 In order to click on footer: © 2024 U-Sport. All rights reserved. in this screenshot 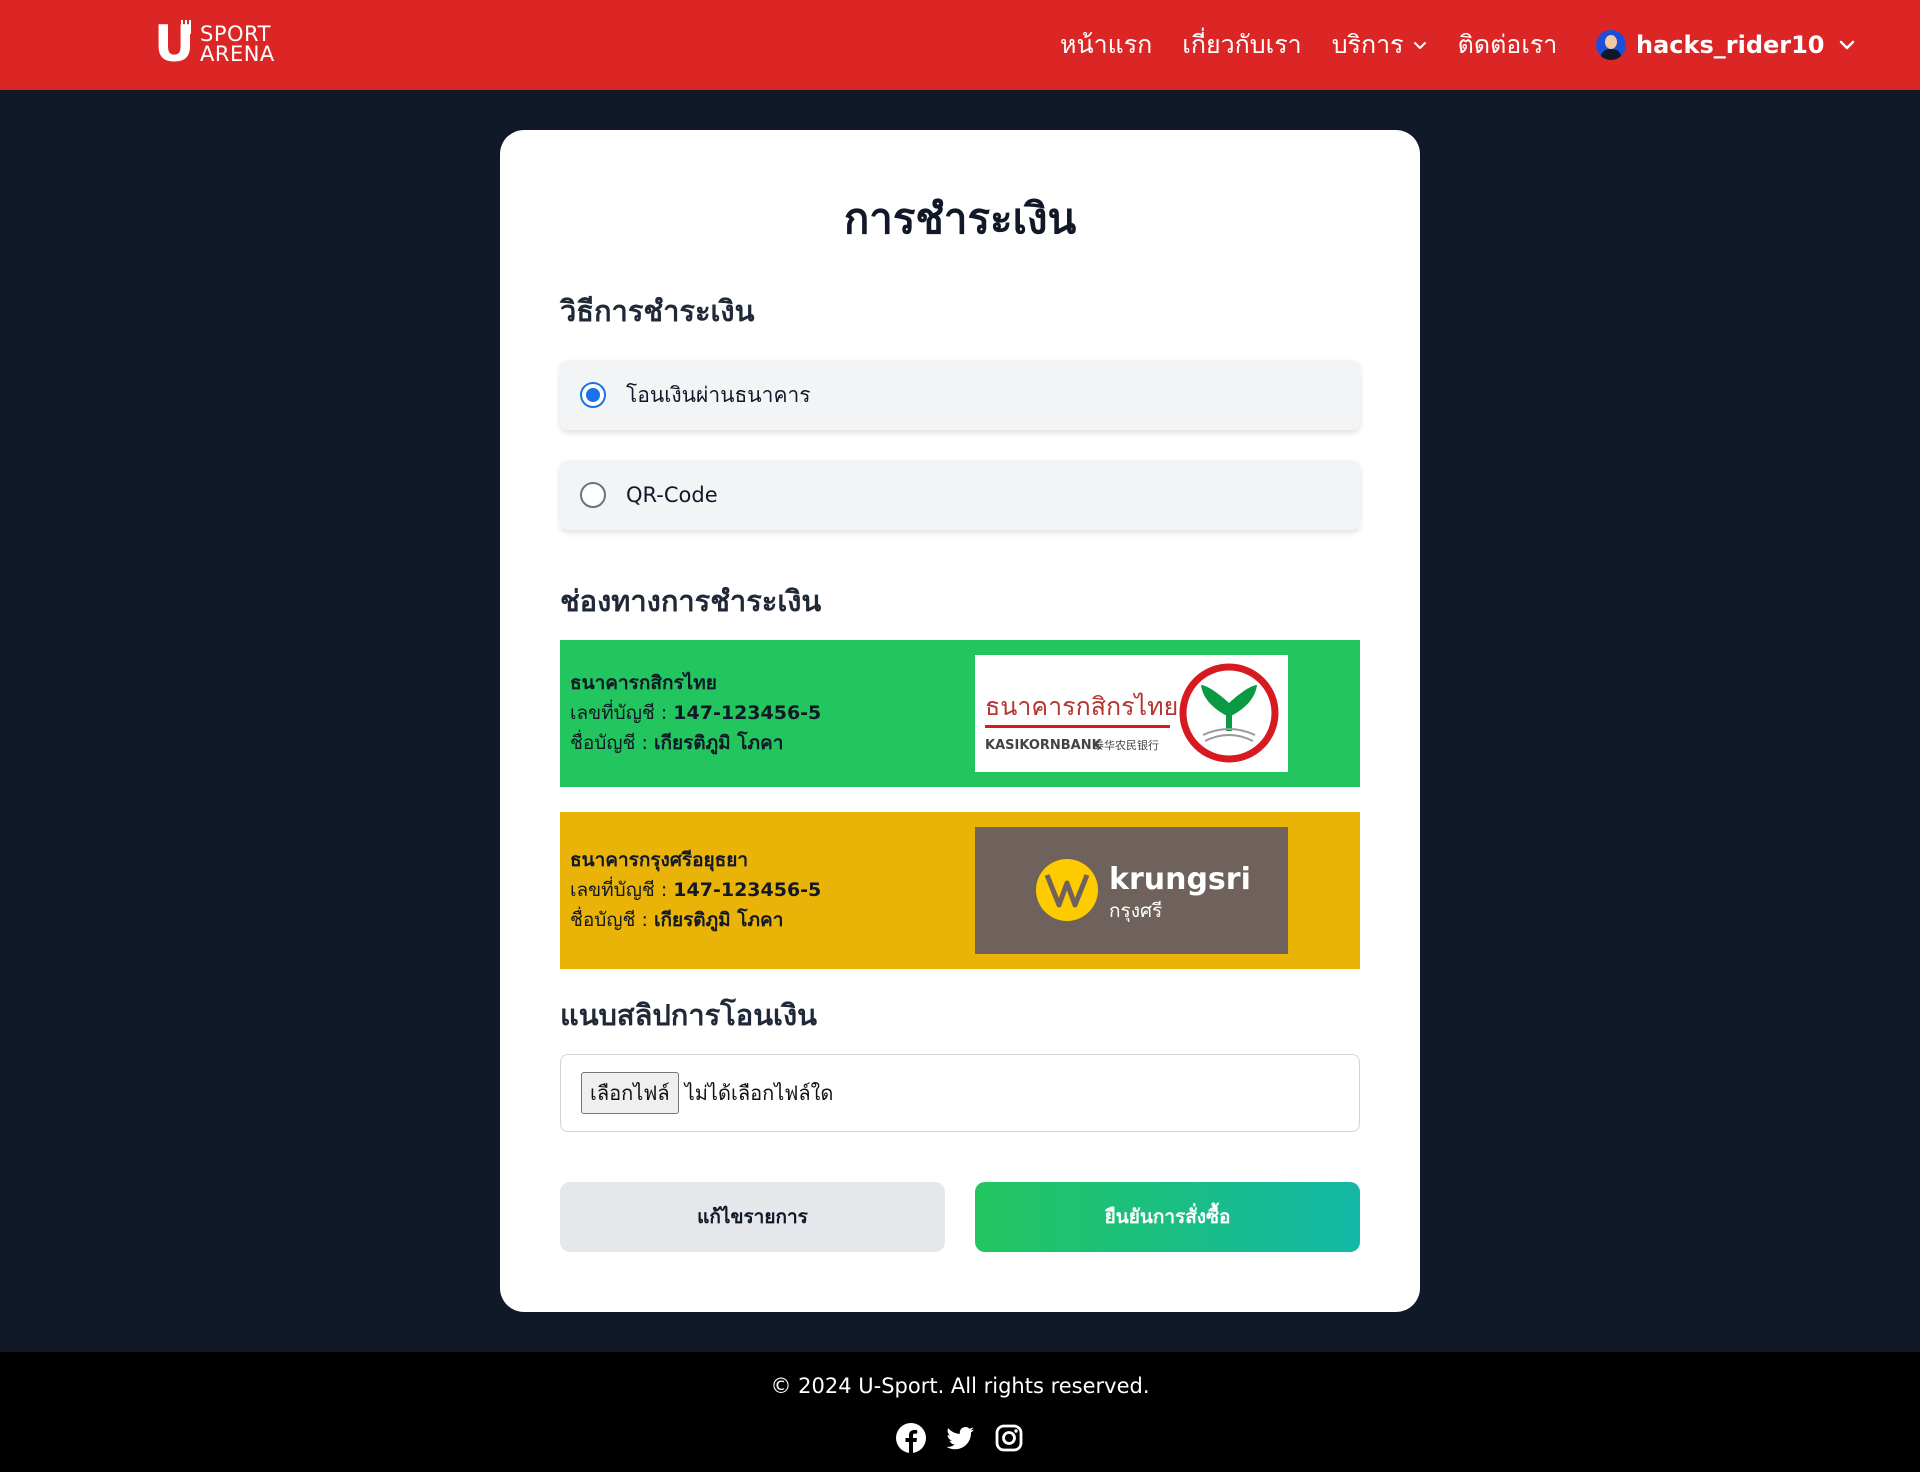, I will do `click(960, 1412)`.